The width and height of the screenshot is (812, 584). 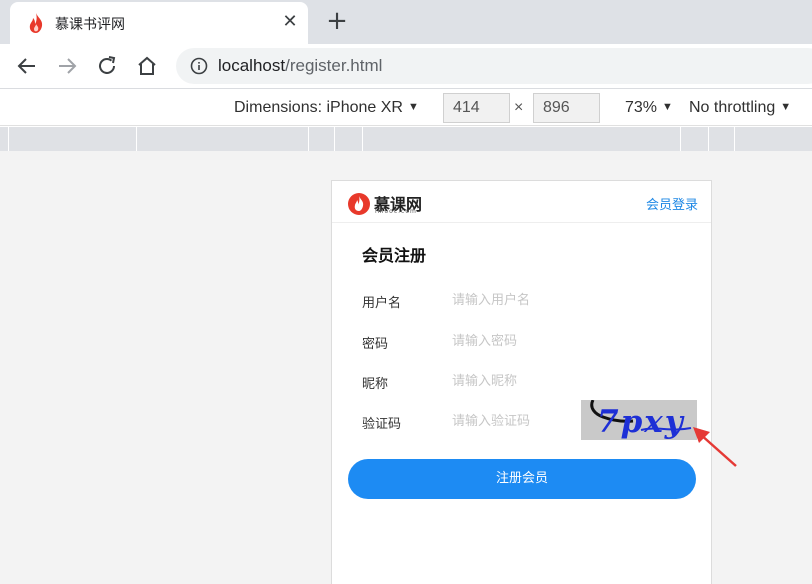 I want to click on tab-title: 慕课书评网, so click(x=90, y=25).